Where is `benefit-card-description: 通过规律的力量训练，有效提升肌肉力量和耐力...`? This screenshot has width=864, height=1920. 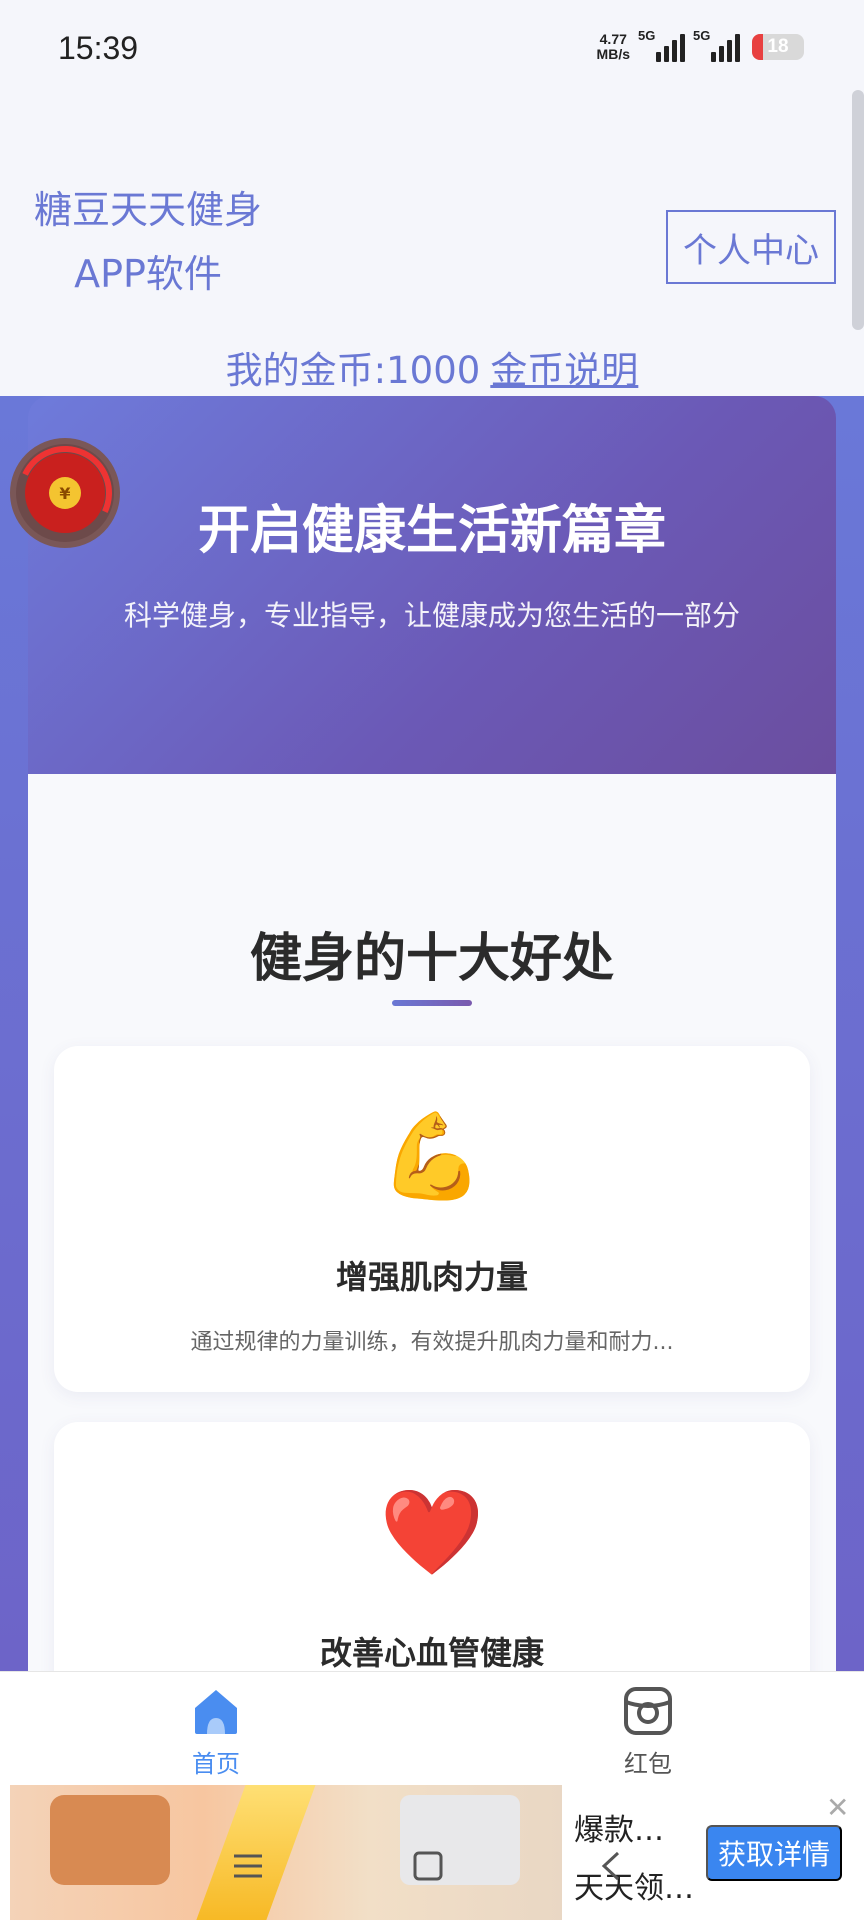
benefit-card-description: 通过规律的力量训练，有效提升肌肉力量和耐力... is located at coordinates (432, 1342).